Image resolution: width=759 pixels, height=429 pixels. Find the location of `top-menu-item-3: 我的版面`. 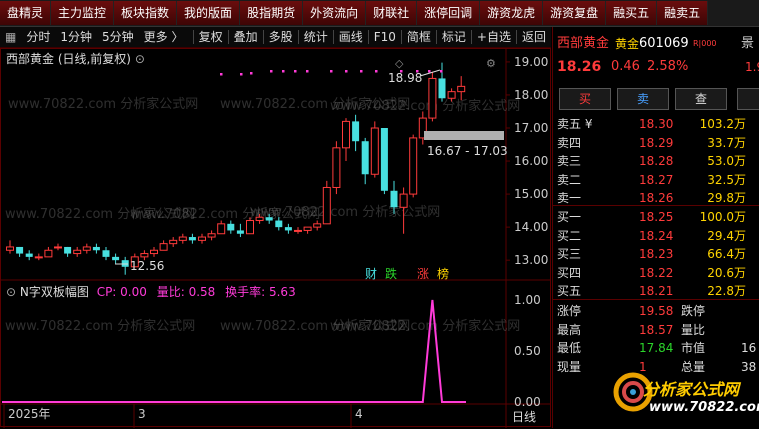

top-menu-item-3: 我的版面 is located at coordinates (209, 13).